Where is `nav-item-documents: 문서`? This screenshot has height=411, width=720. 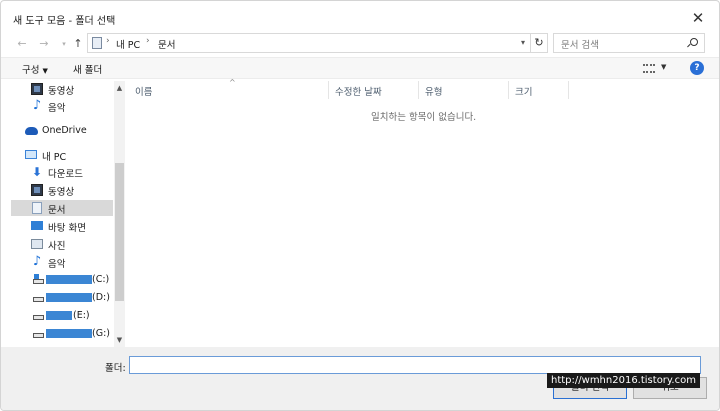
nav-item-documents: 문서 is located at coordinates (62, 208).